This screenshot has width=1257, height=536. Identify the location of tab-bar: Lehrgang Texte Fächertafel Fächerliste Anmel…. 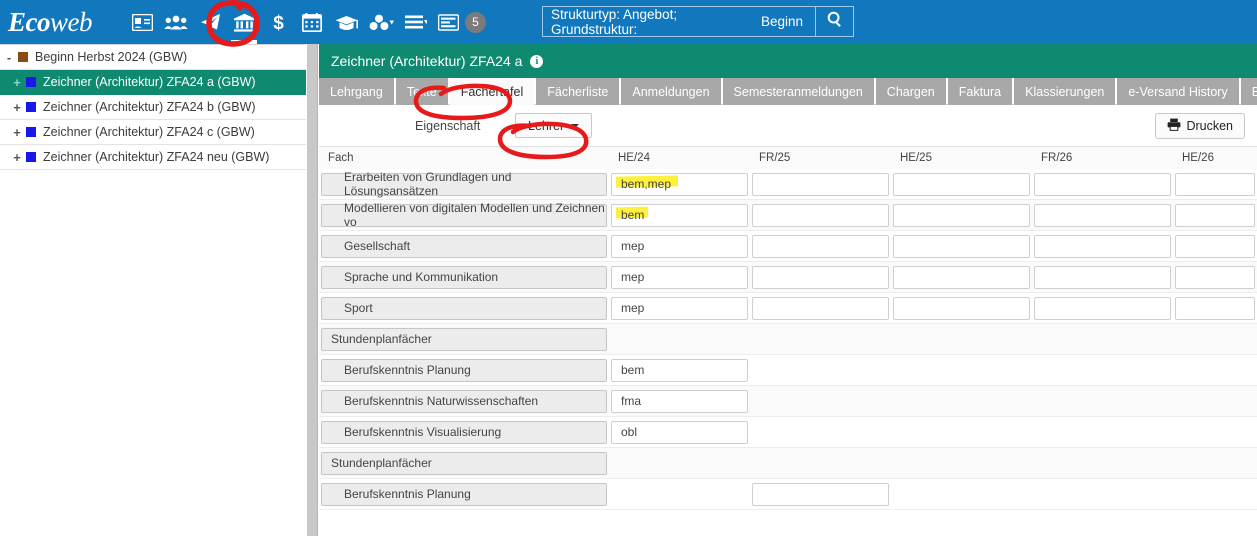
(788, 91).